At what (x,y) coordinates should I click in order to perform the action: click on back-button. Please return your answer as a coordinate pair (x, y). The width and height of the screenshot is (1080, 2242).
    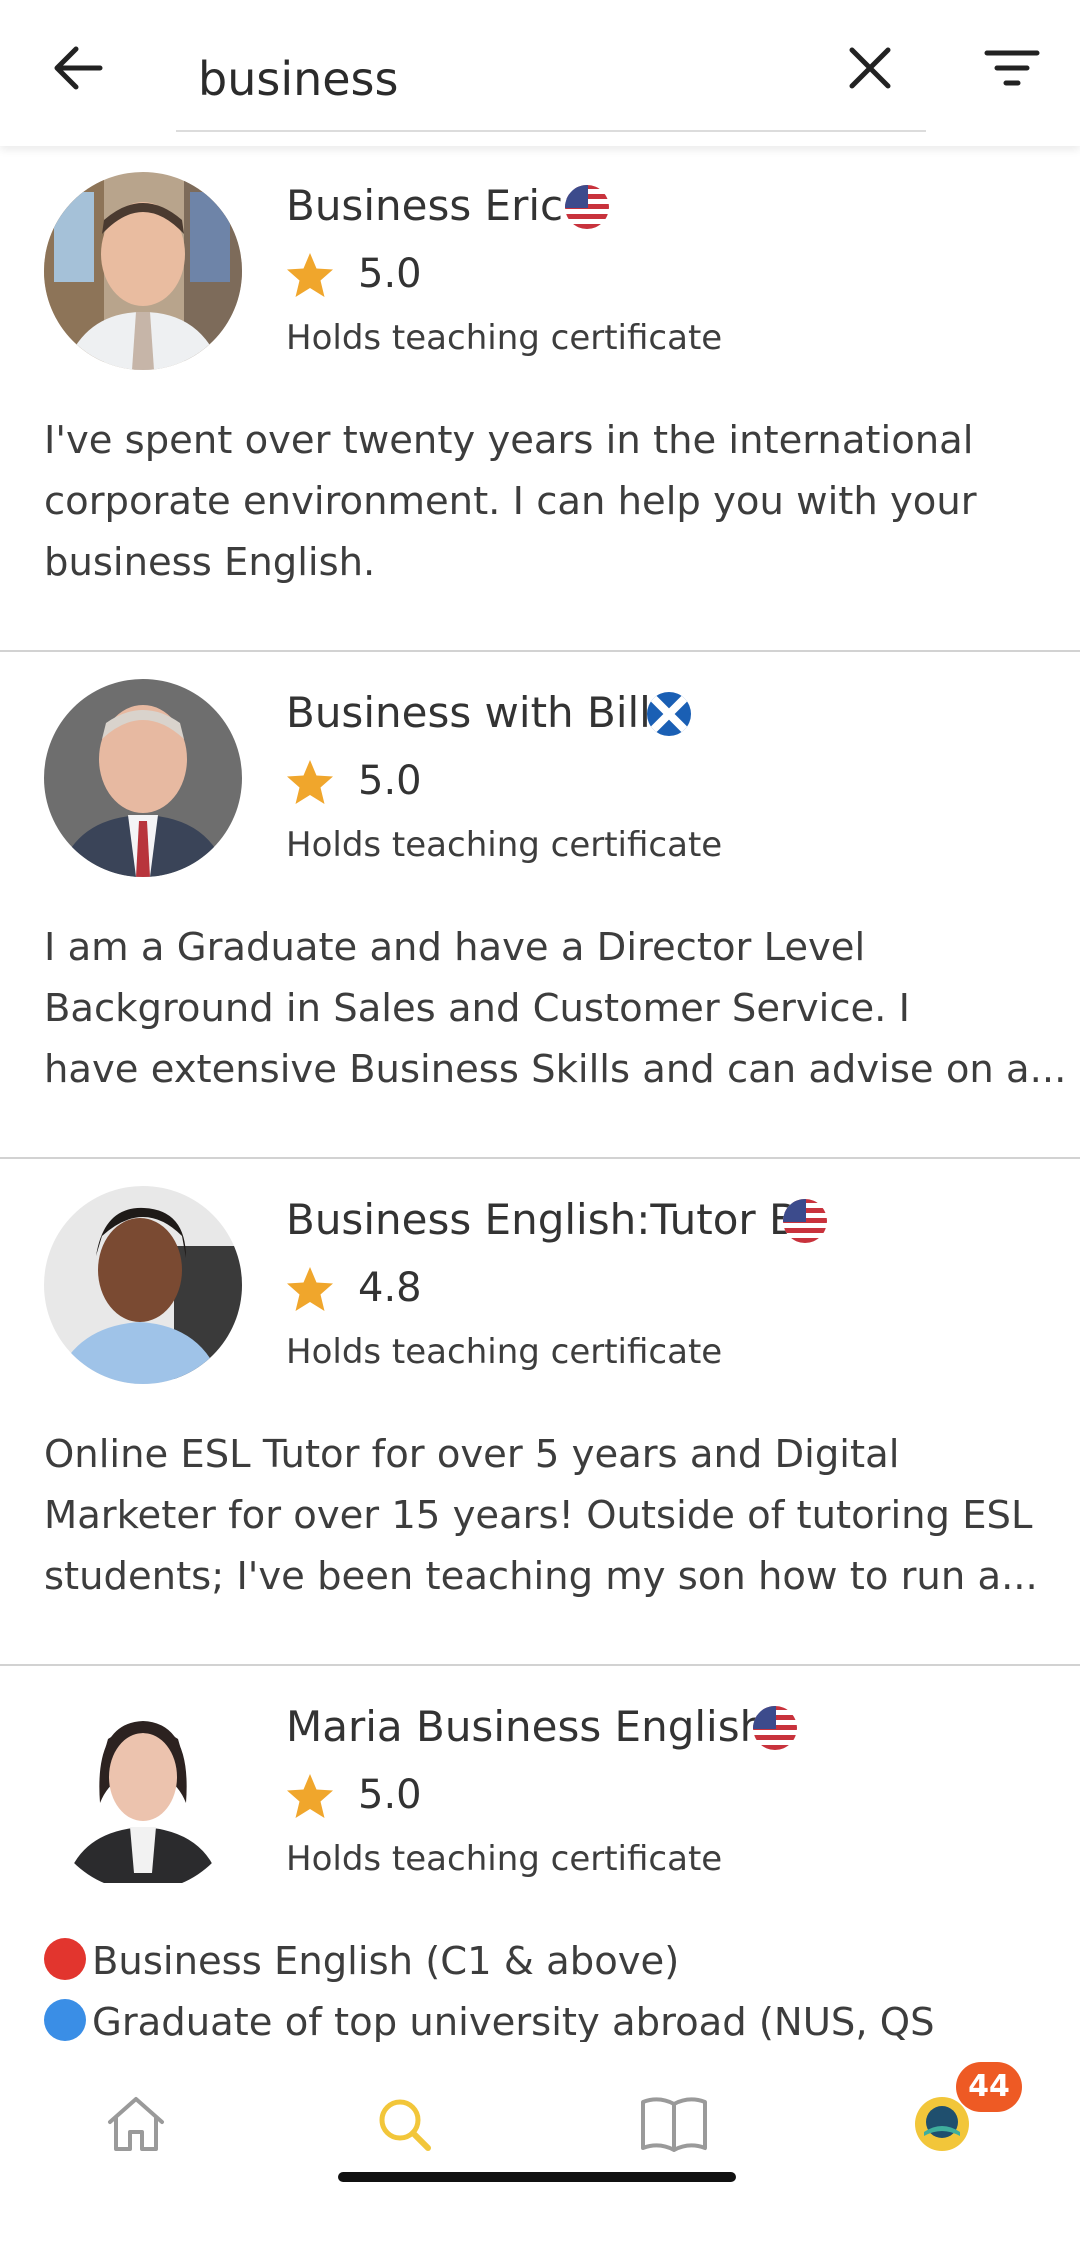
    Looking at the image, I should click on (78, 68).